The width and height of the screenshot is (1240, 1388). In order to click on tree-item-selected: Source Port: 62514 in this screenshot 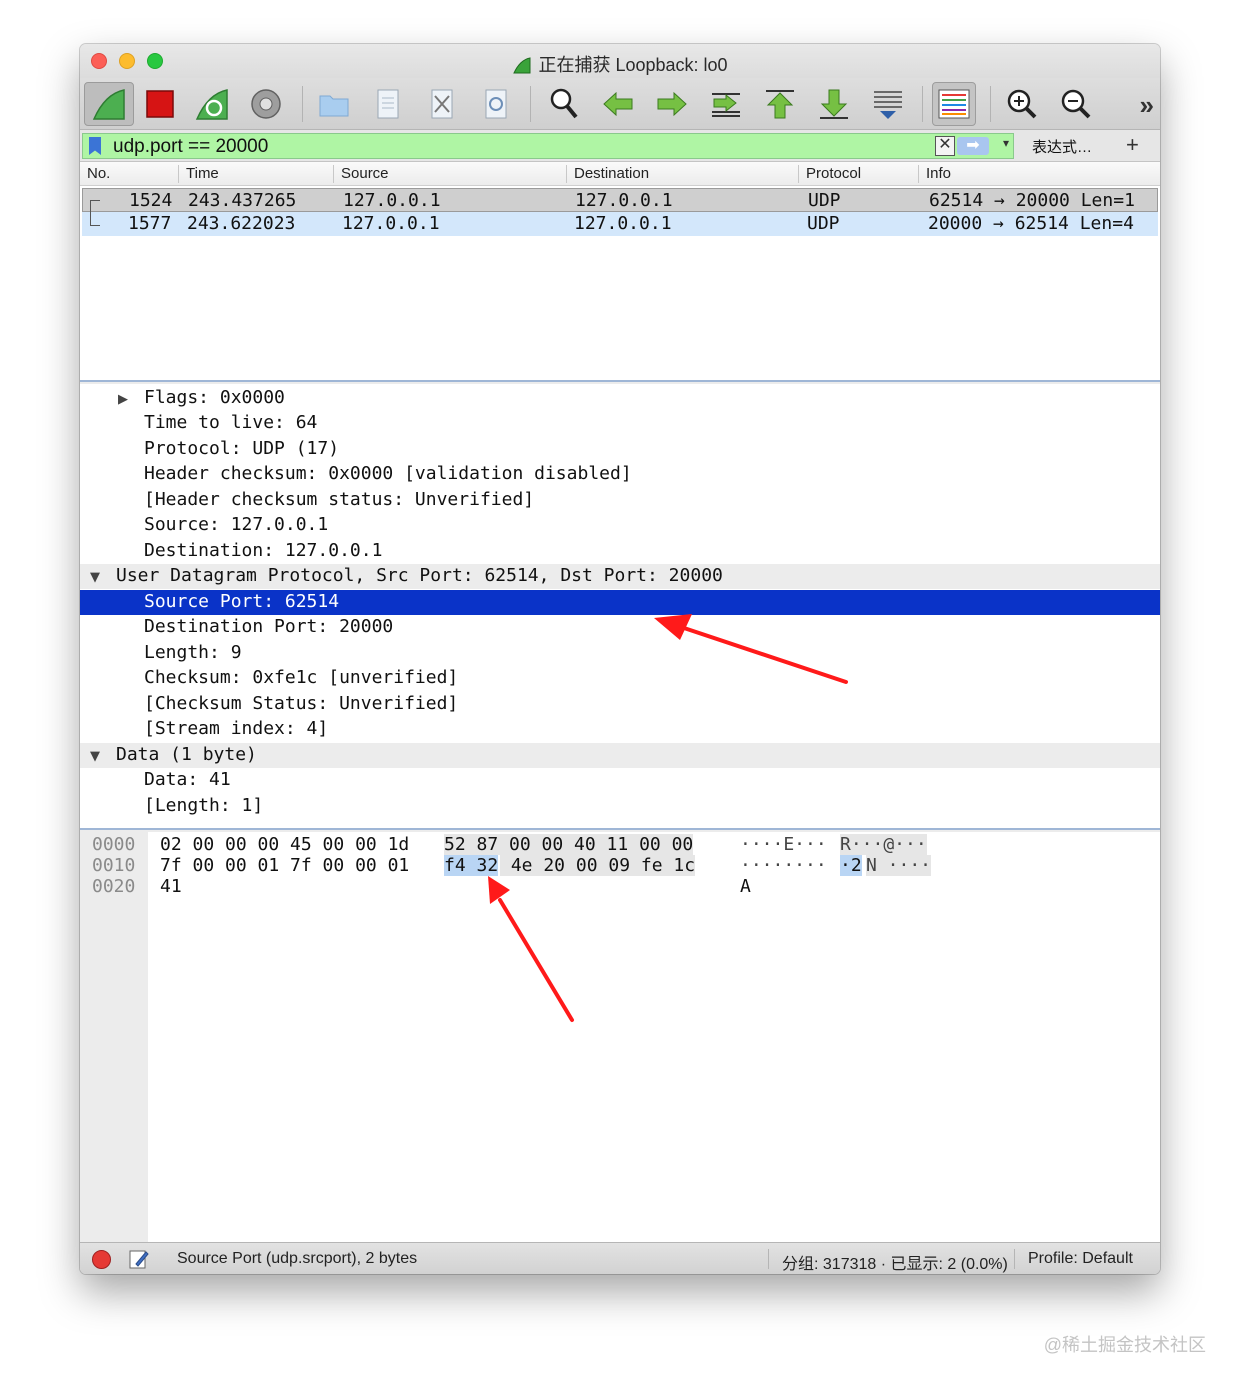, I will do `click(620, 602)`.